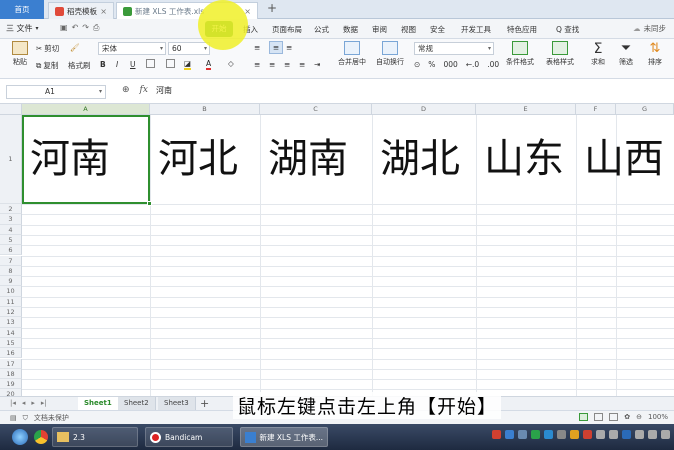 This screenshot has width=674, height=450. Describe the element at coordinates (194, 159) in the screenshot. I see `cell-b1: 河北` at that location.